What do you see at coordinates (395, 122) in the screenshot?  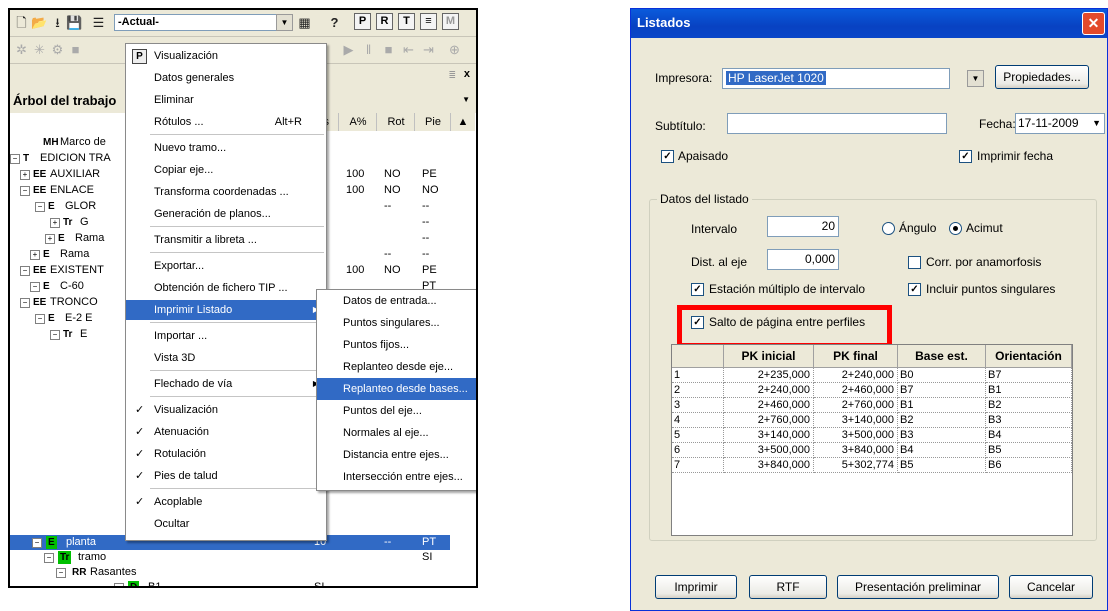 I see `col-header-rot: Rot` at bounding box center [395, 122].